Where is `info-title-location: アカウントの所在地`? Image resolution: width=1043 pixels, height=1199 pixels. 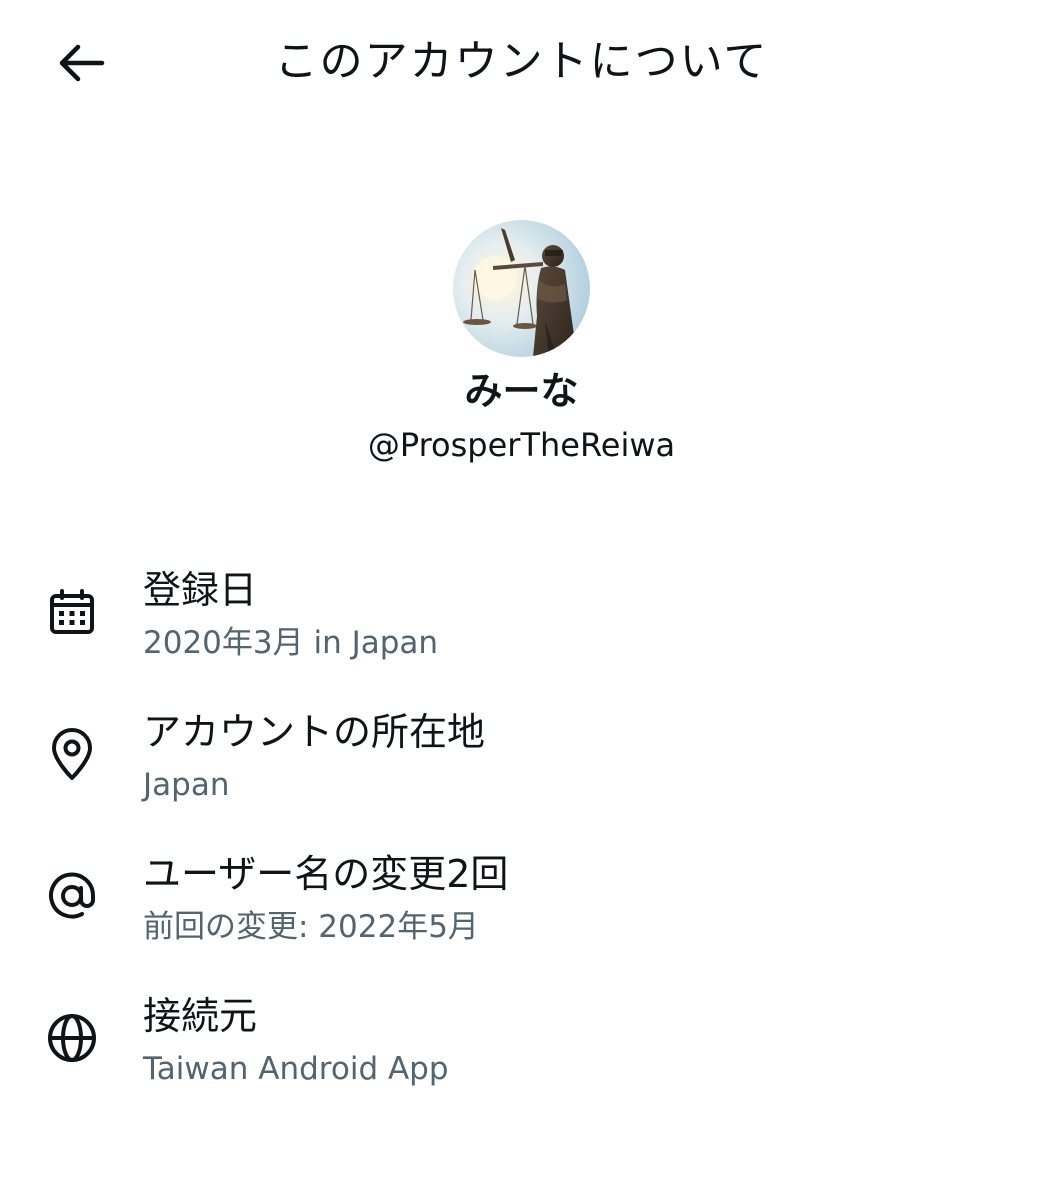 info-title-location: アカウントの所在地 is located at coordinates (314, 732).